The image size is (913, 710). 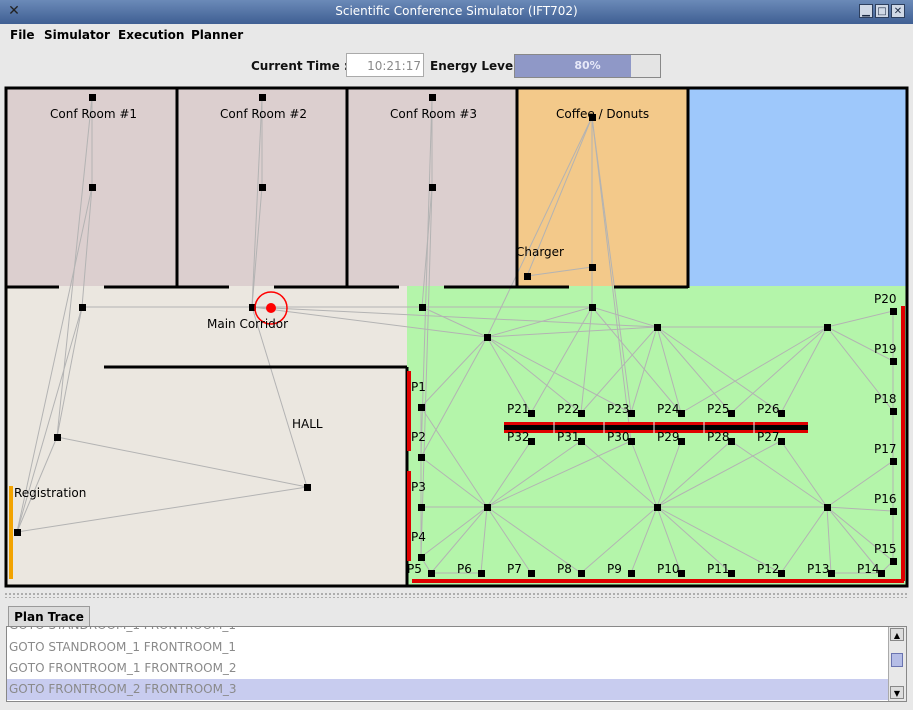 I want to click on poster-label: P8, so click(x=564, y=569).